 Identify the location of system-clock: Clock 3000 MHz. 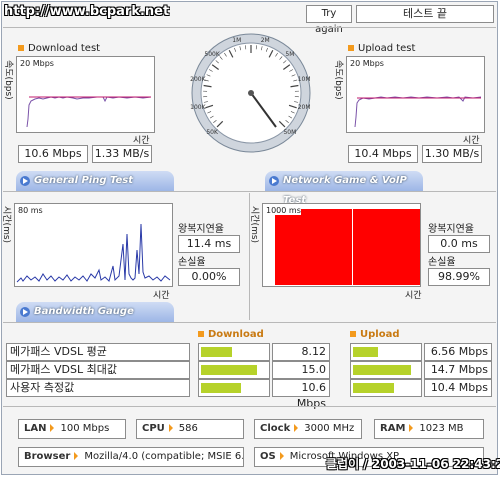
(308, 429).